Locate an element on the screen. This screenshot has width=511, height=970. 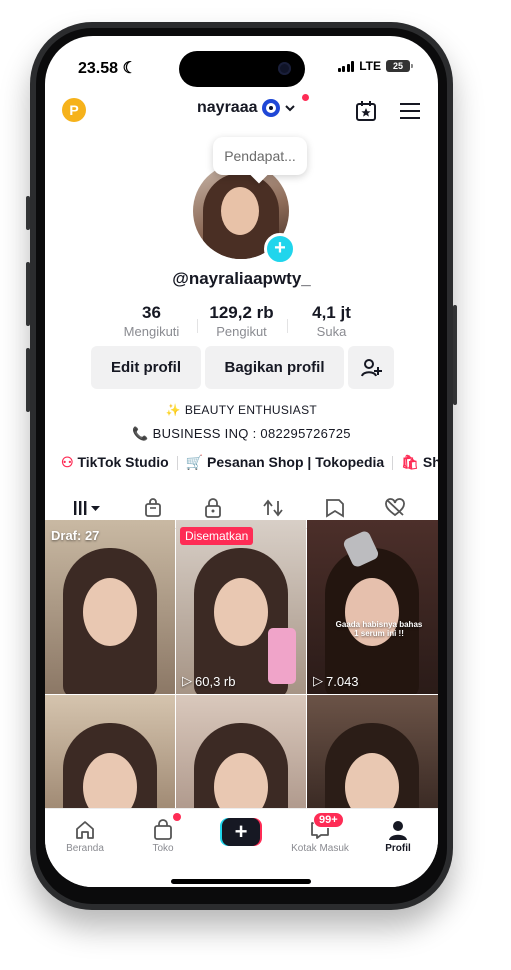
power-button is located at coordinates (455, 355).